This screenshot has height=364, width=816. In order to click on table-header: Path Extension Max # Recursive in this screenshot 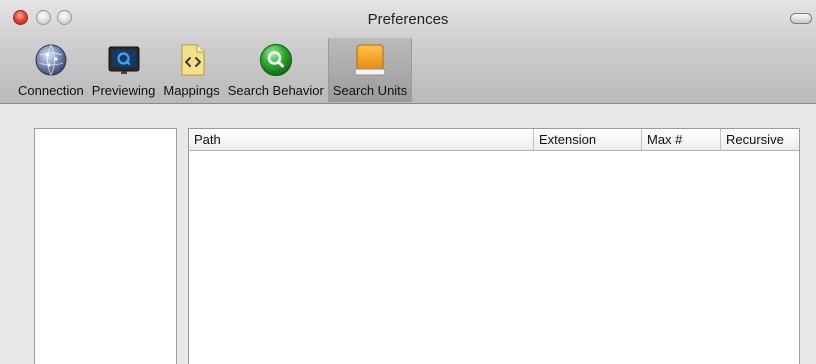, I will do `click(494, 140)`.